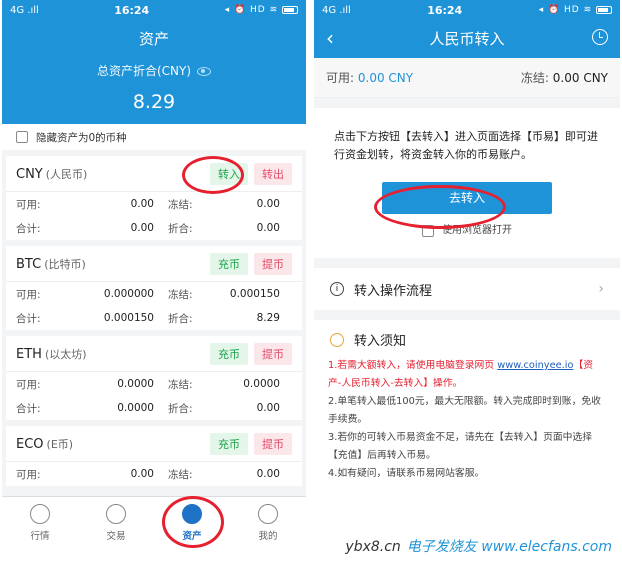 The image size is (622, 562). What do you see at coordinates (192, 513) in the screenshot?
I see `coins-icon` at bounding box center [192, 513].